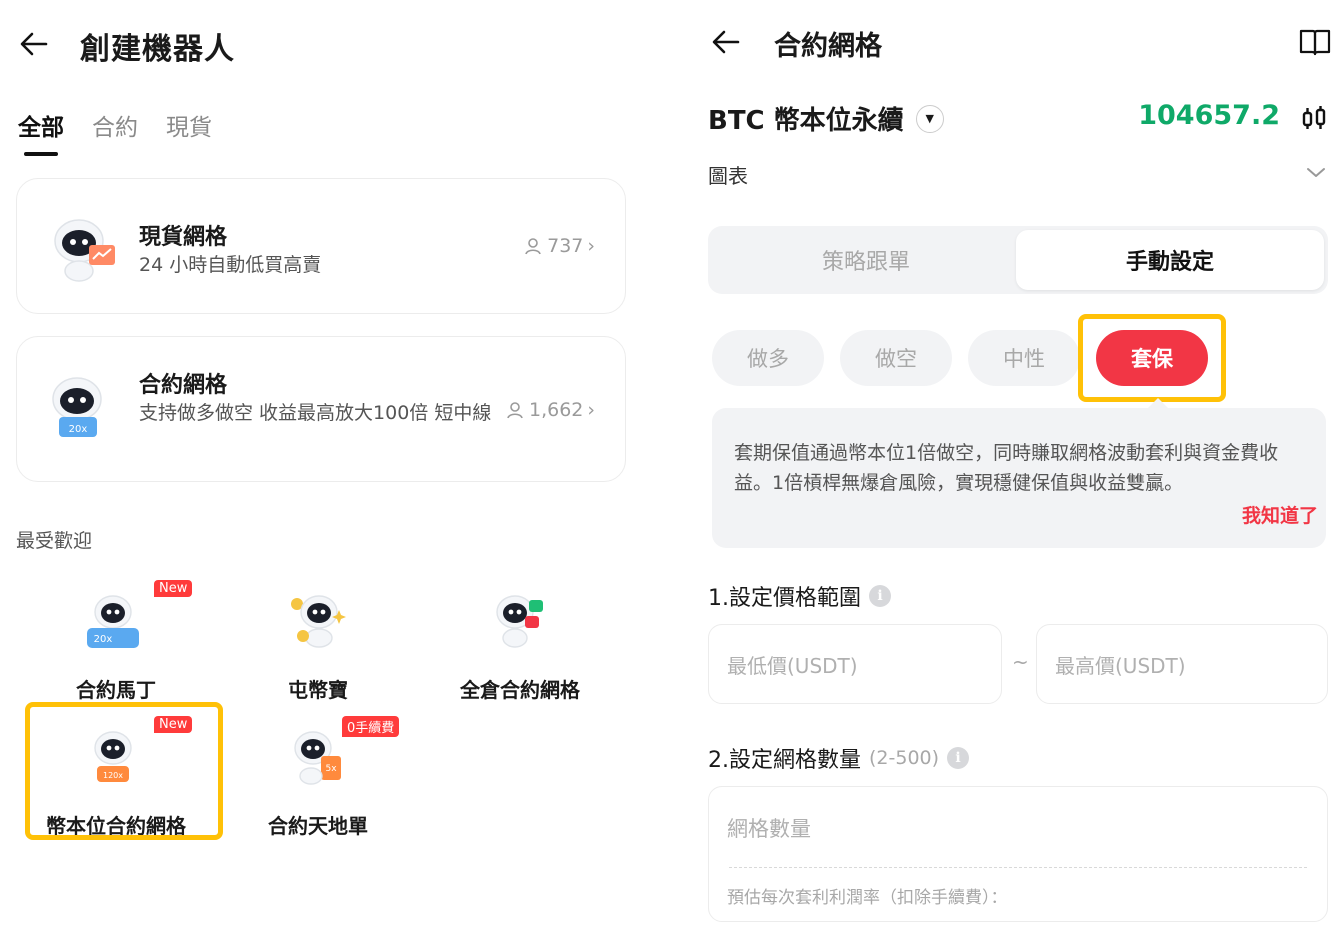 The width and height of the screenshot is (1344, 930). I want to click on popular-futures-combo: 5x 0手續費 合約天地單, so click(318, 777).